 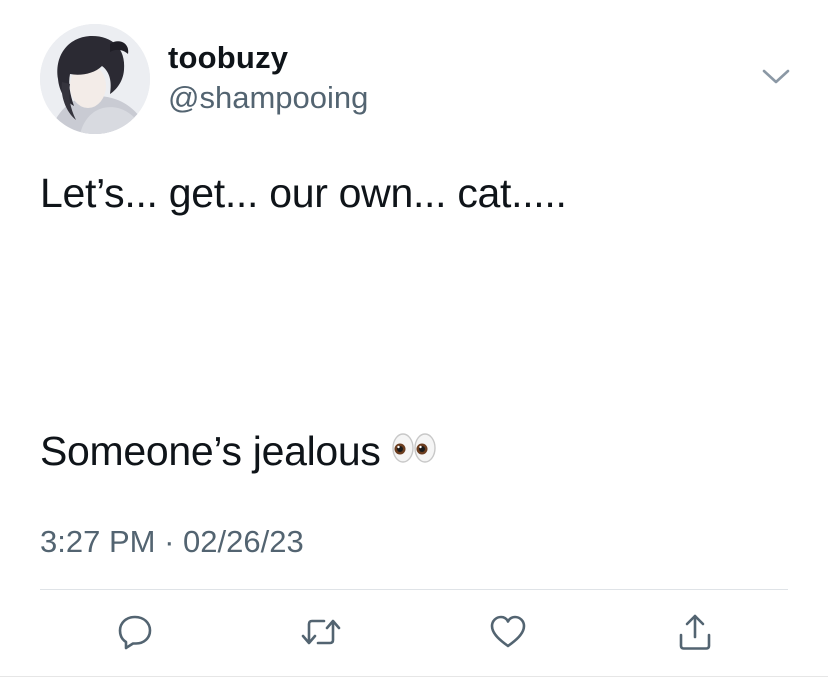 I want to click on retweet-icon, so click(x=321, y=632).